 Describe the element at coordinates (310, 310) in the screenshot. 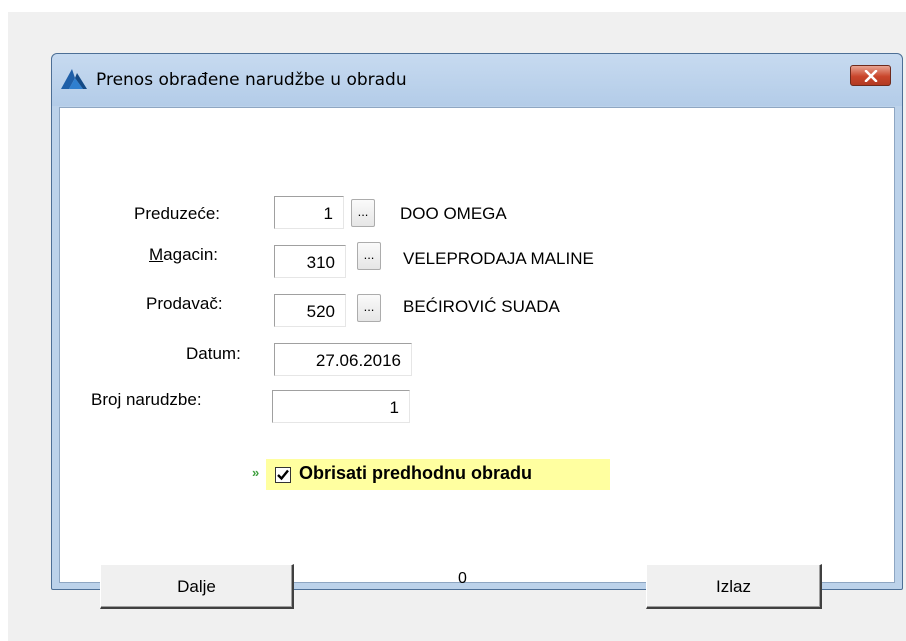

I see `prodavac-input: 520` at that location.